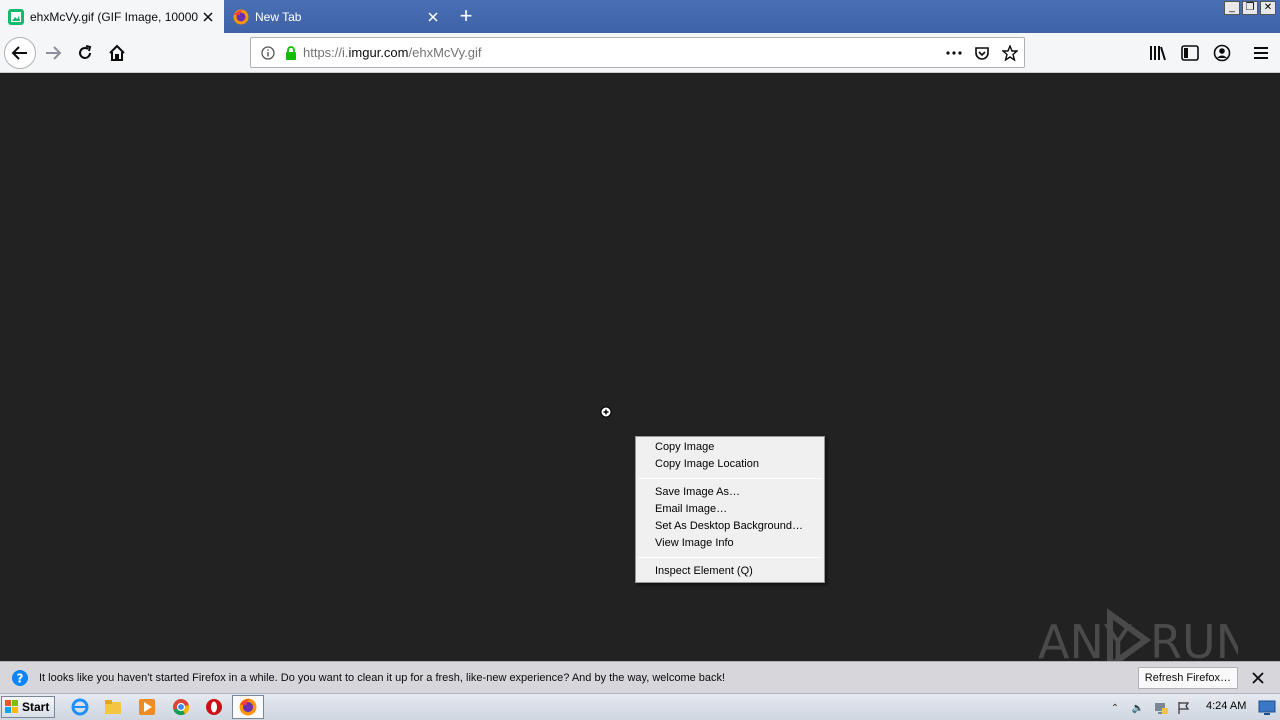  Describe the element at coordinates (1161, 708) in the screenshot. I see `network-icon` at that location.